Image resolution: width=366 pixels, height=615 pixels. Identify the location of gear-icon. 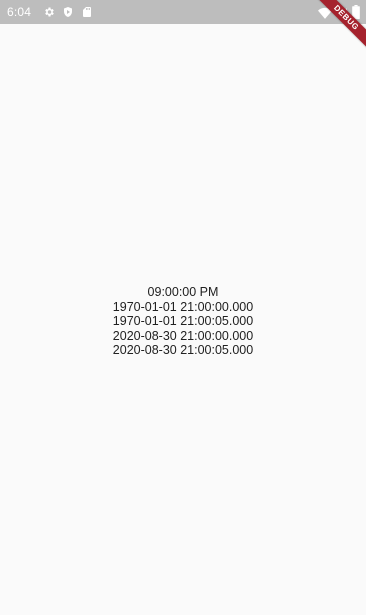
(49, 12).